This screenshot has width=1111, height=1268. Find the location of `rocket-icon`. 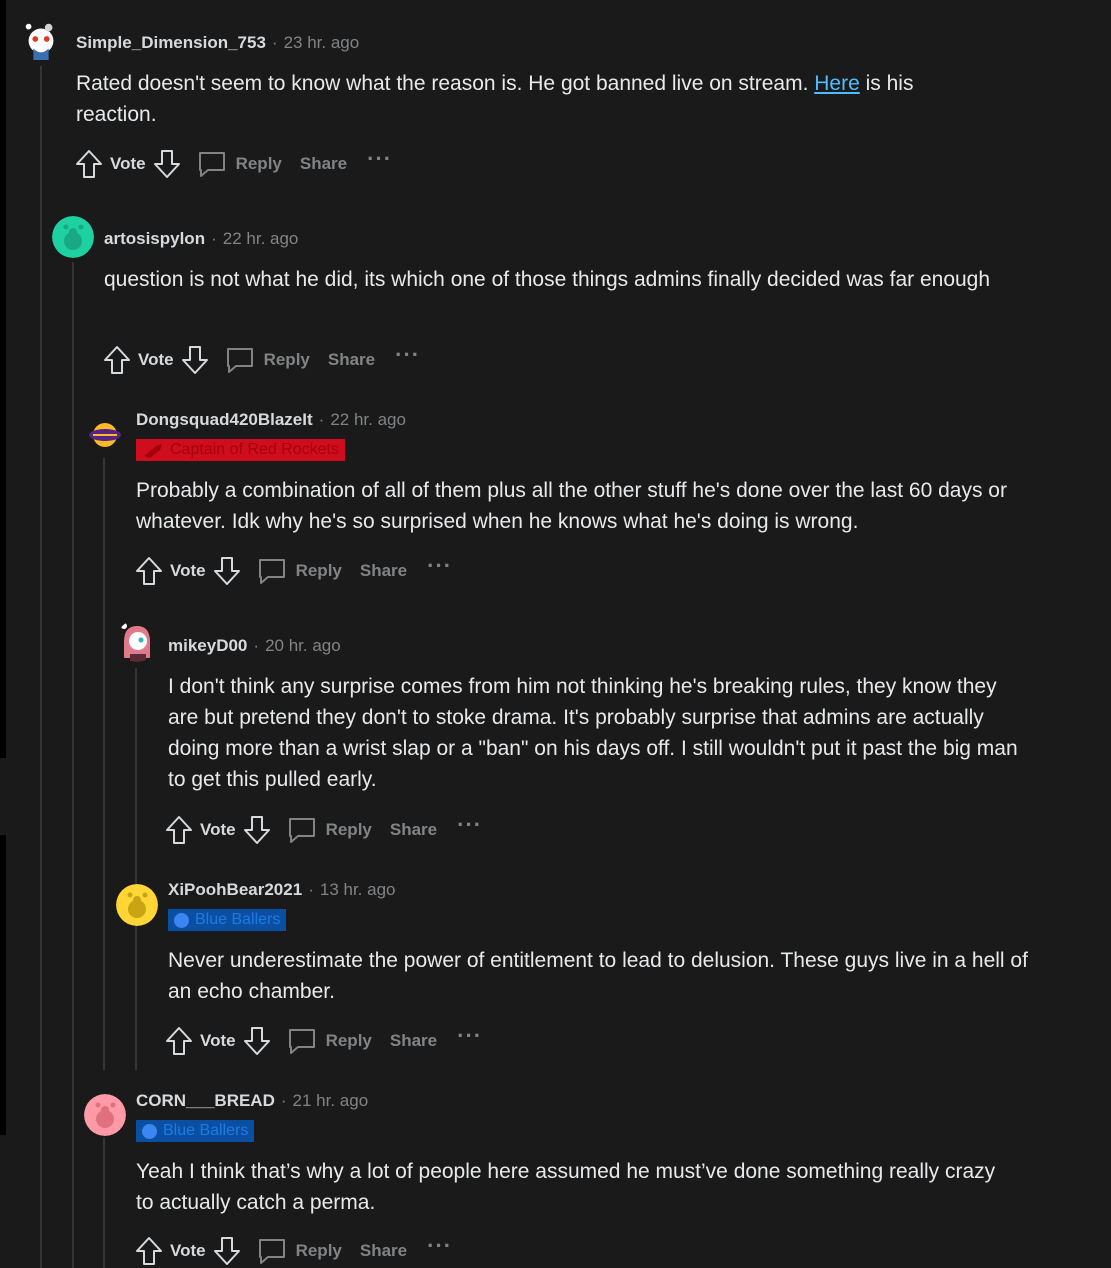

rocket-icon is located at coordinates (153, 451).